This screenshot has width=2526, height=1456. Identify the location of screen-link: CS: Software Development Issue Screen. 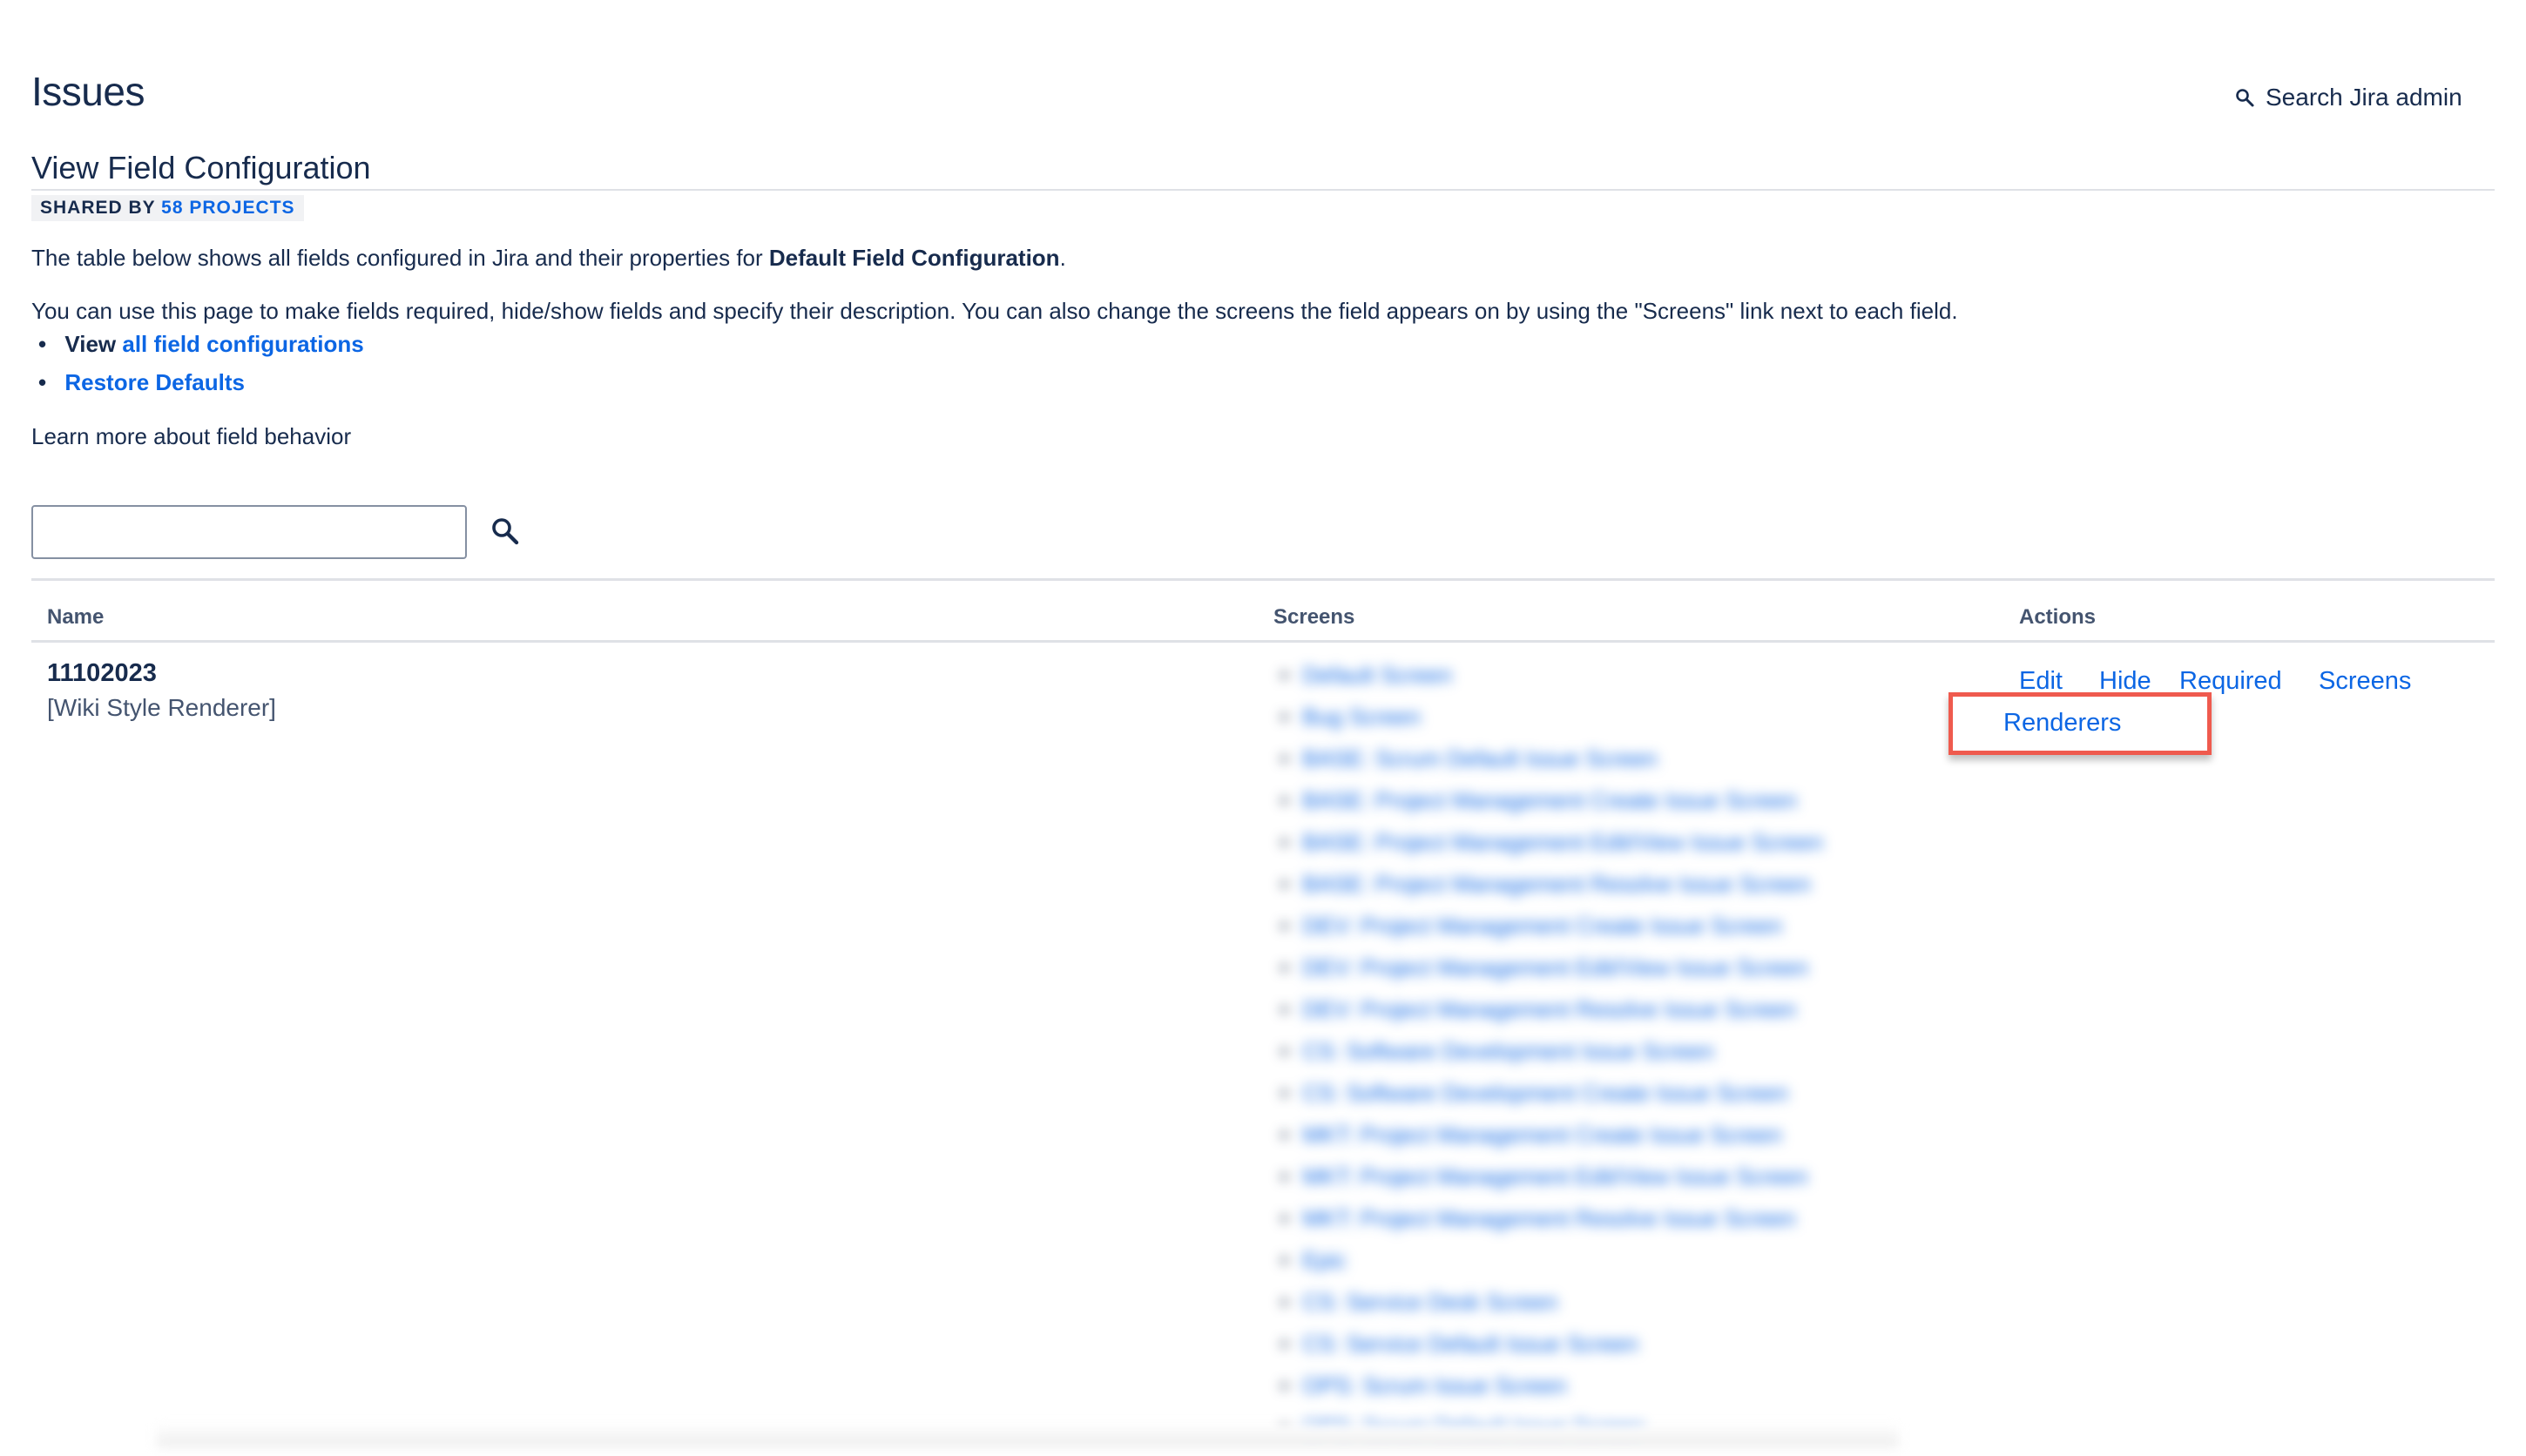
(1551, 1059).